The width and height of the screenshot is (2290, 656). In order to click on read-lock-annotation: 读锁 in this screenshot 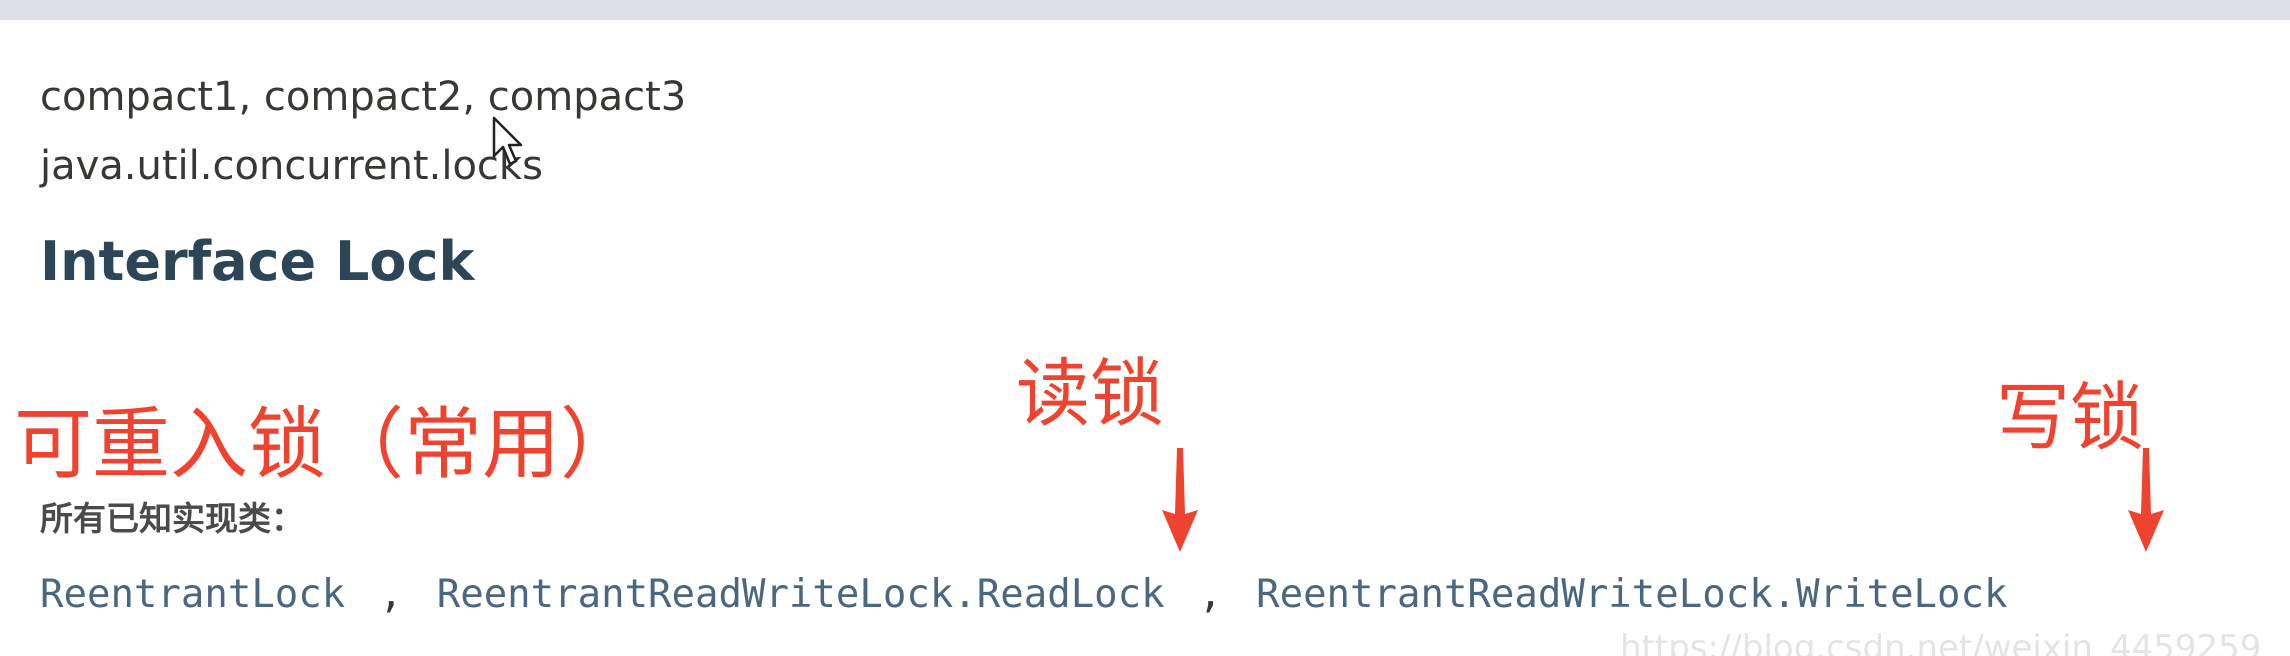, I will do `click(1090, 394)`.